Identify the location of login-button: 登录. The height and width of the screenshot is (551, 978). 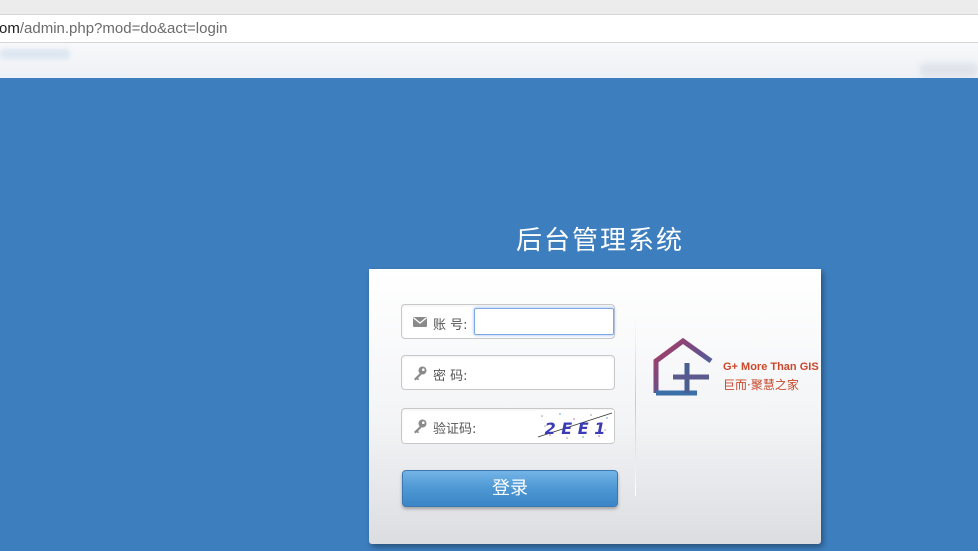
(510, 488).